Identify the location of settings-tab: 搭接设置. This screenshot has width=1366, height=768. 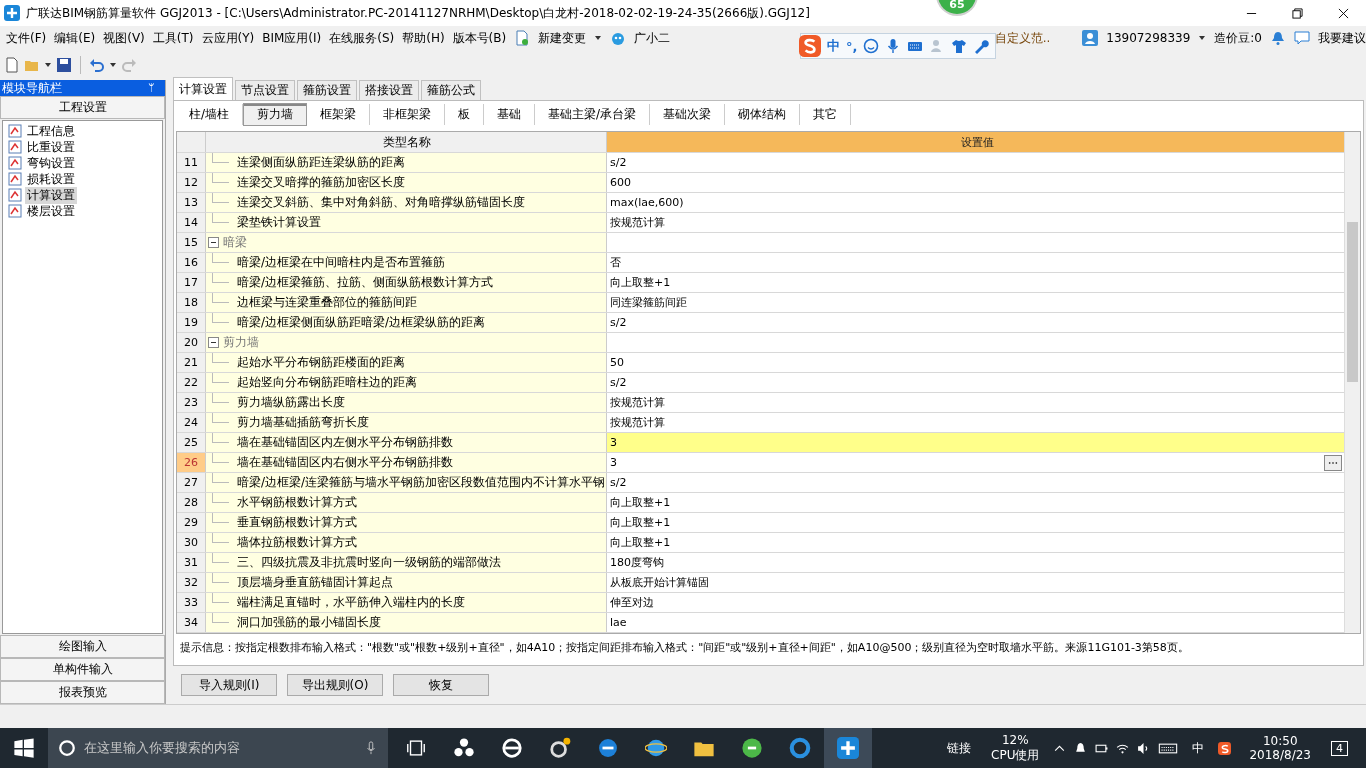
(389, 90).